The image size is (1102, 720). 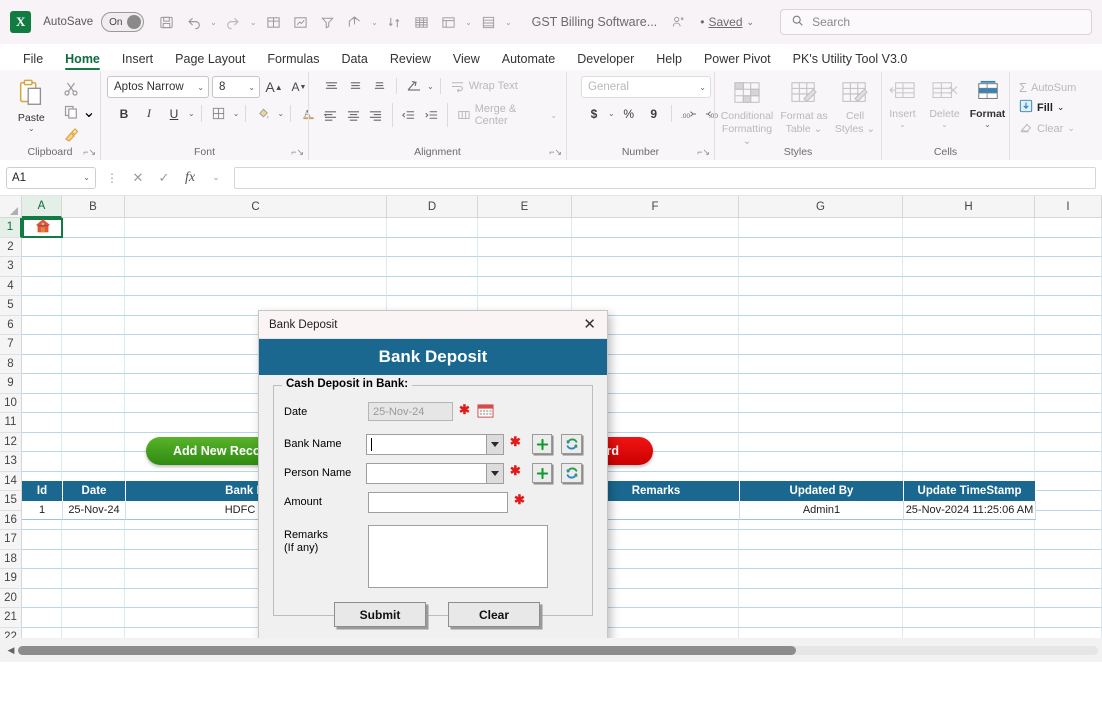 I want to click on grid-cell-e2, so click(x=525, y=247).